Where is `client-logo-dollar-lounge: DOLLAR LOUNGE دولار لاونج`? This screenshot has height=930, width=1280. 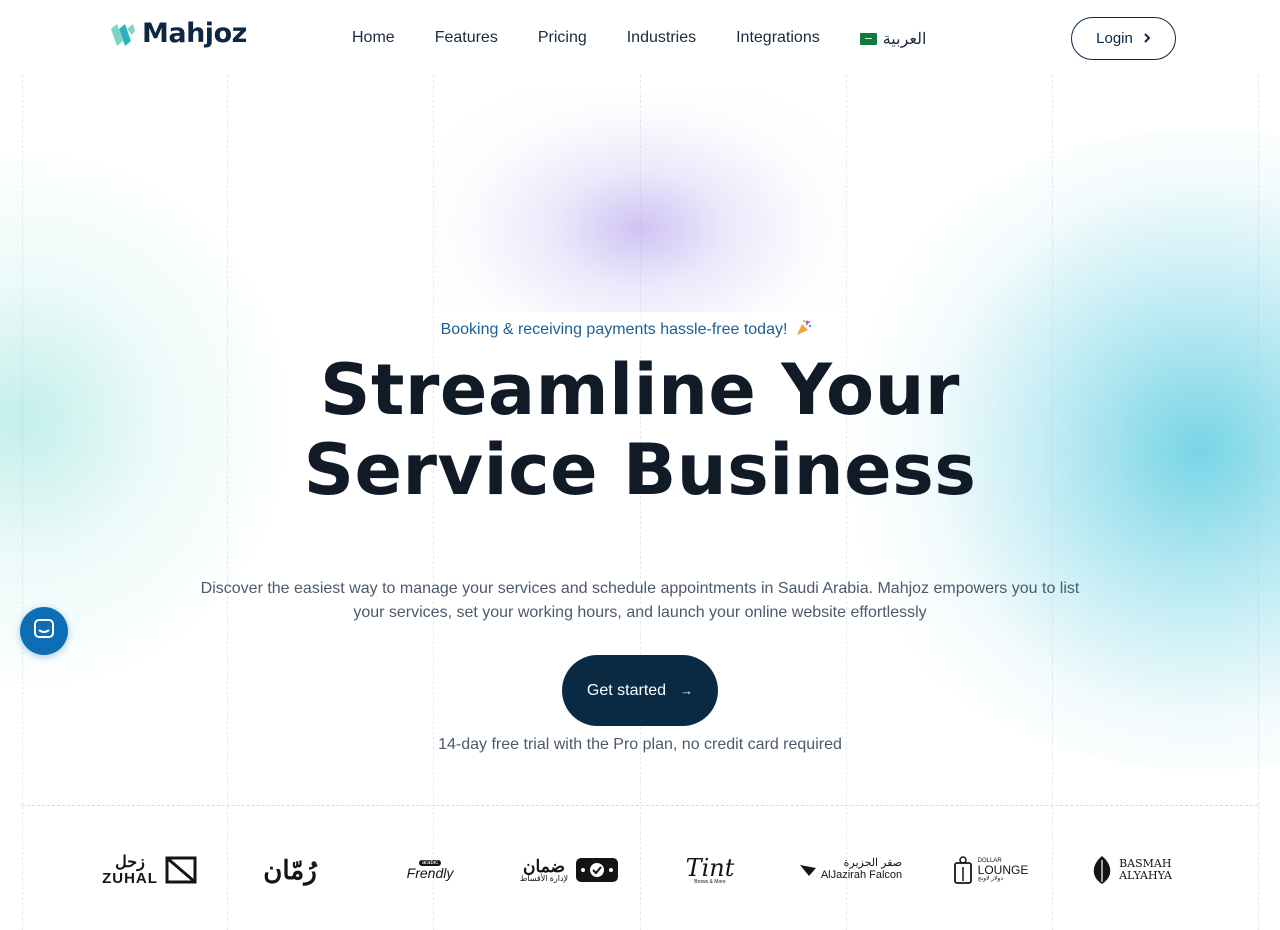
client-logo-dollar-lounge: DOLLAR LOUNGE دولار لاونج is located at coordinates (990, 870).